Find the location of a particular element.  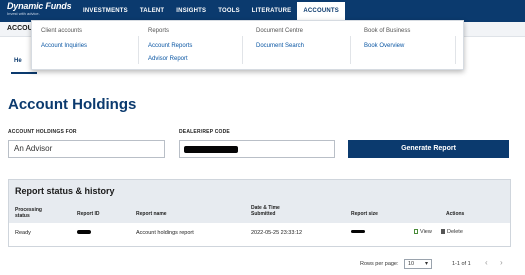

chevron-down-icon: ▾ is located at coordinates (426, 264).